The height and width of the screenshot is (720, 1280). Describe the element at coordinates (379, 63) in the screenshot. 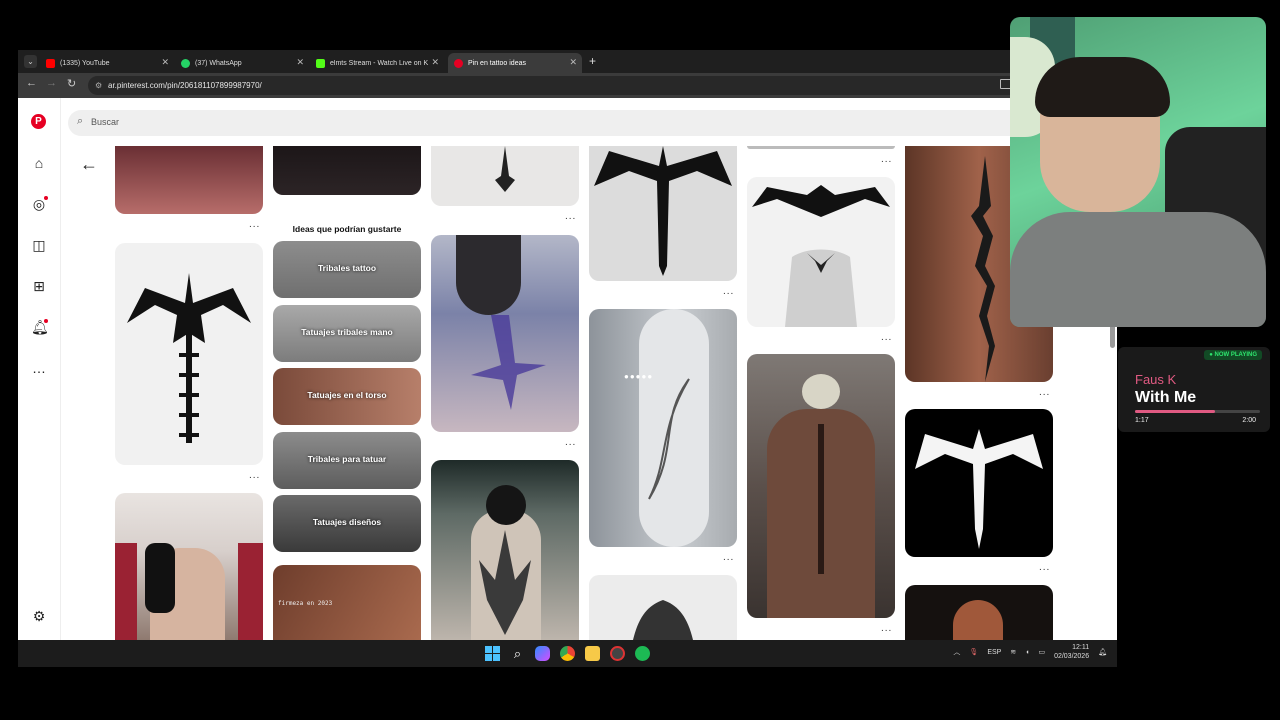

I see `tab-title: elmts Stream - Watch Live on K` at that location.